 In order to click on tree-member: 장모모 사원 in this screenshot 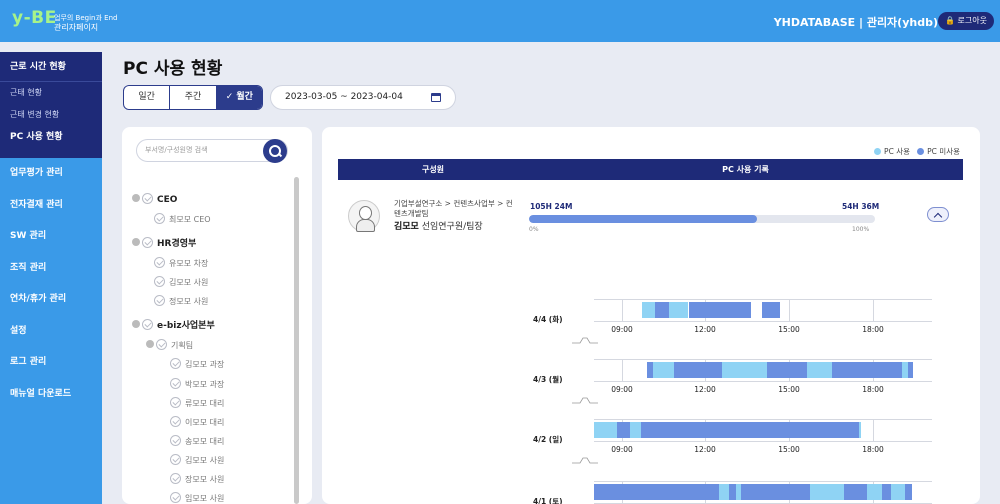, I will do `click(197, 480)`.